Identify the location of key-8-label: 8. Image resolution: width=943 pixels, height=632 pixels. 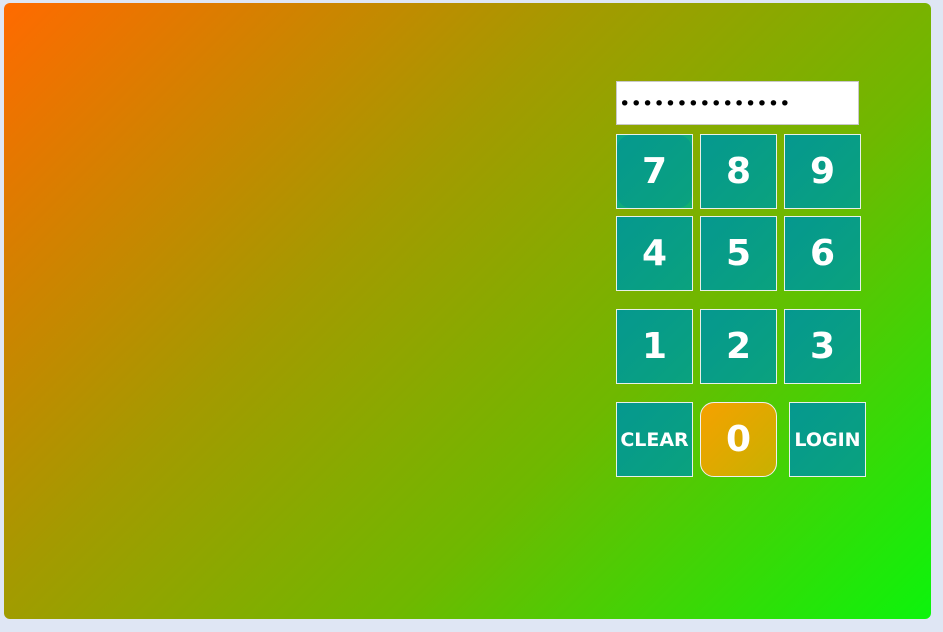
(738, 171).